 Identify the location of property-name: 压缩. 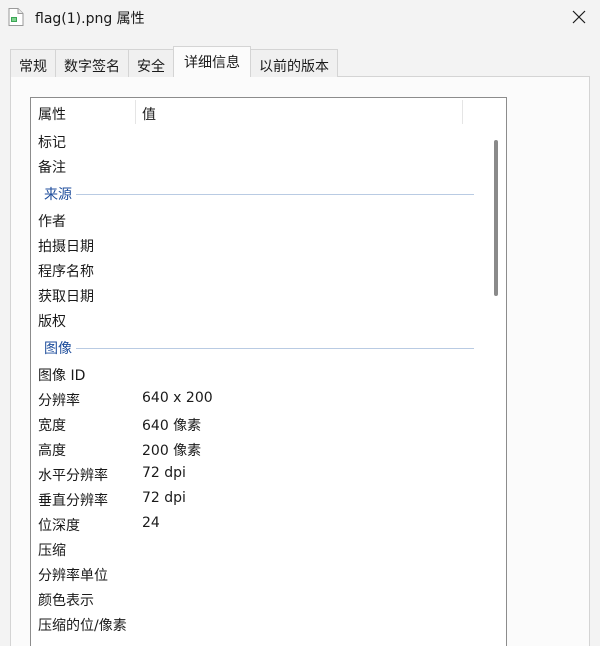
(52, 551).